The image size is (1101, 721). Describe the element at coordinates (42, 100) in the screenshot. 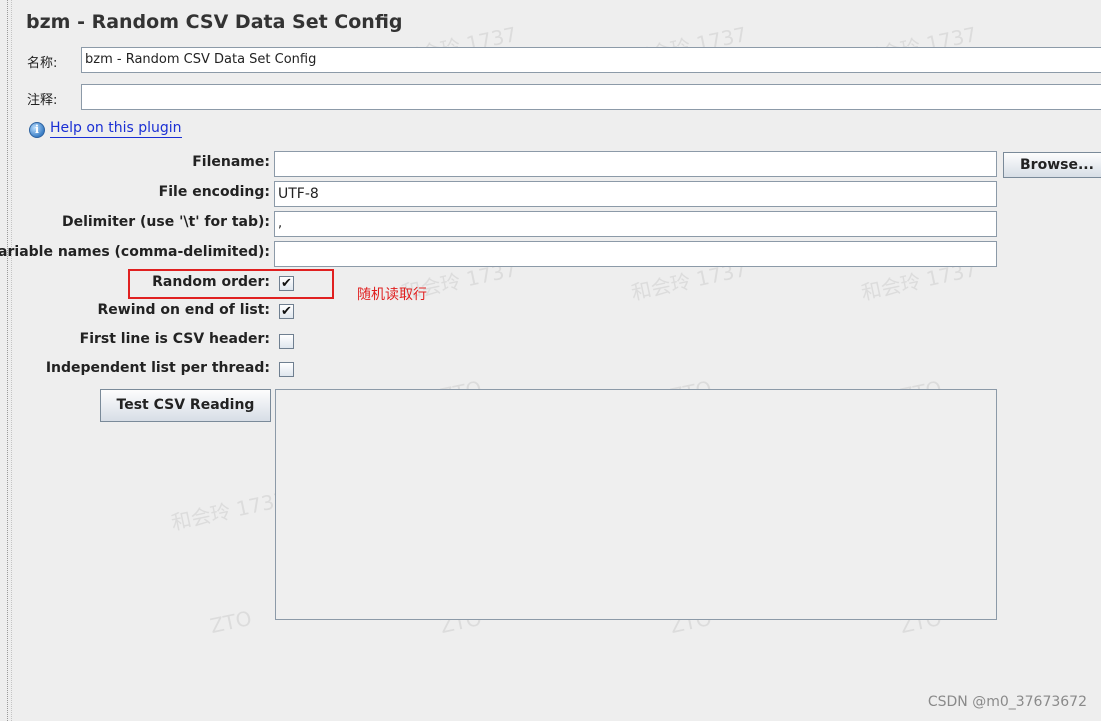

I see `comment-label: 注释:` at that location.